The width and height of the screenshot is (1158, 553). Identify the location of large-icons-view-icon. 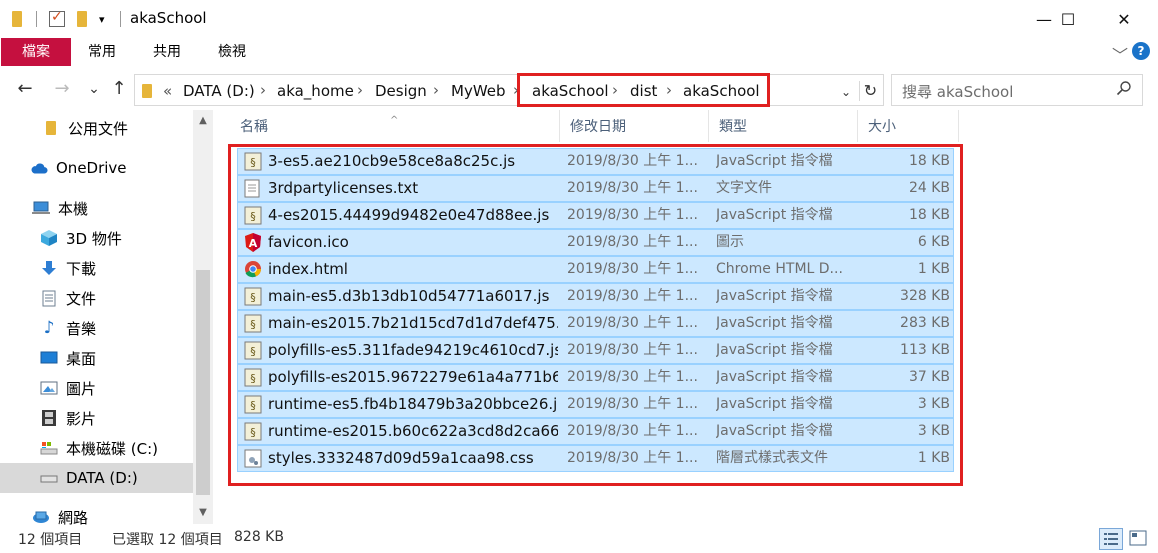
(1138, 538).